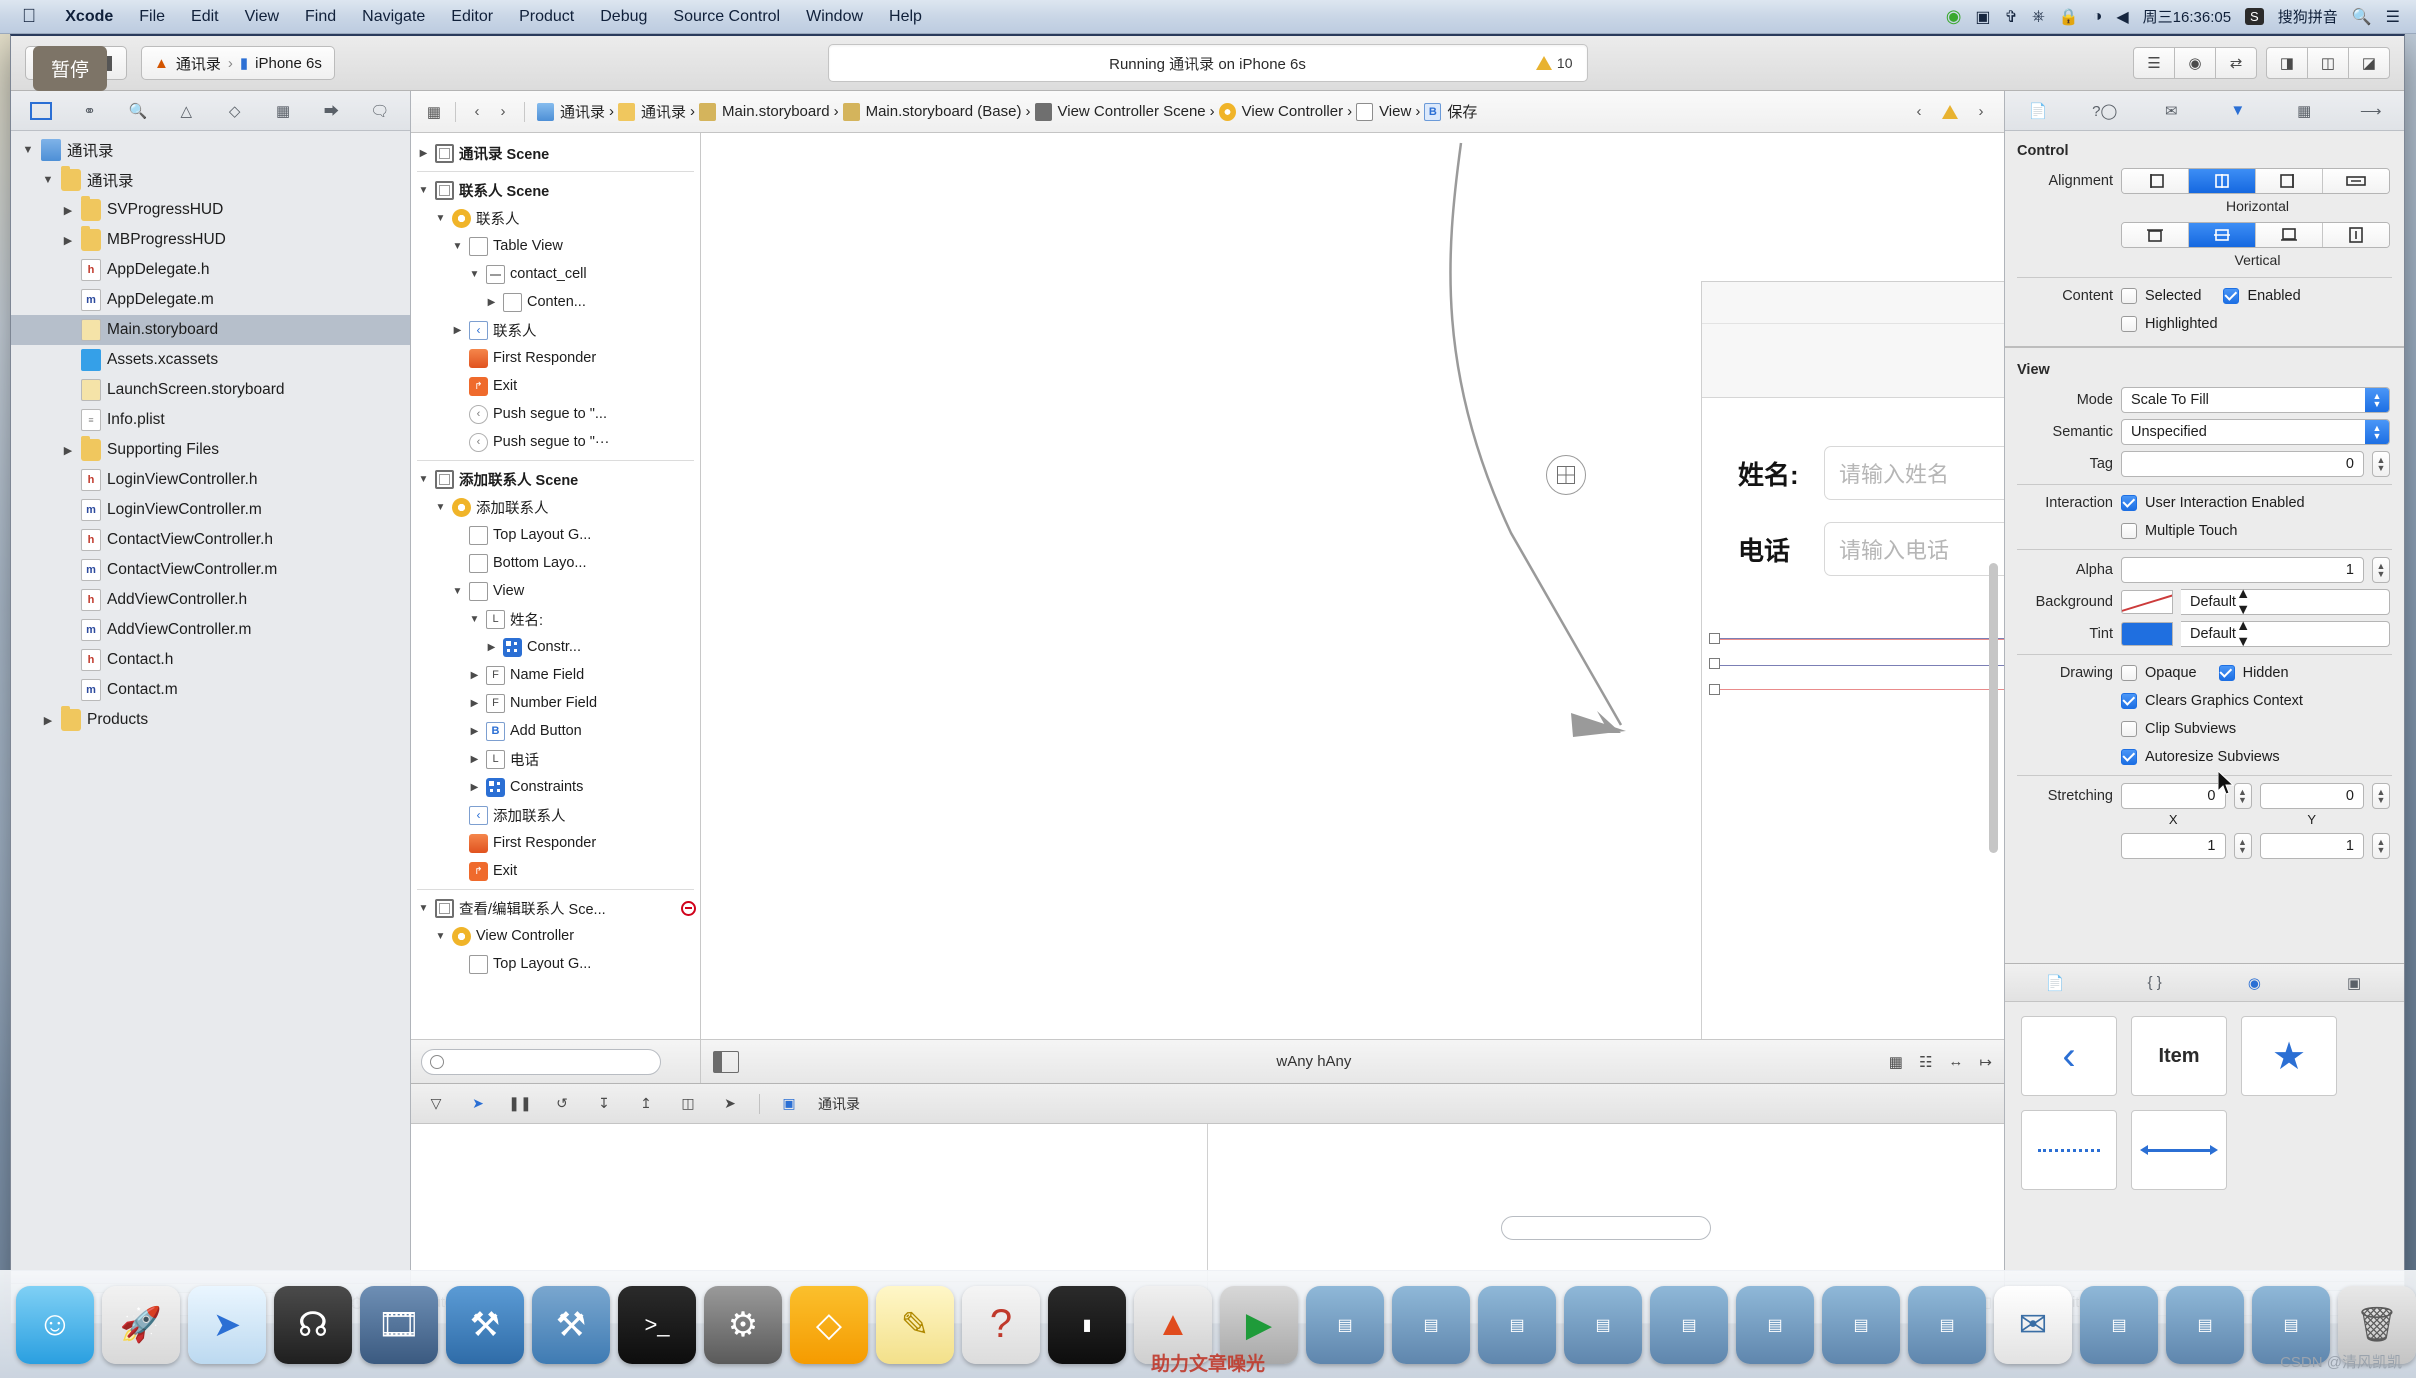 This screenshot has height=1378, width=2416. What do you see at coordinates (1603, 1324) in the screenshot?
I see `dock-item-window-4: ▤` at bounding box center [1603, 1324].